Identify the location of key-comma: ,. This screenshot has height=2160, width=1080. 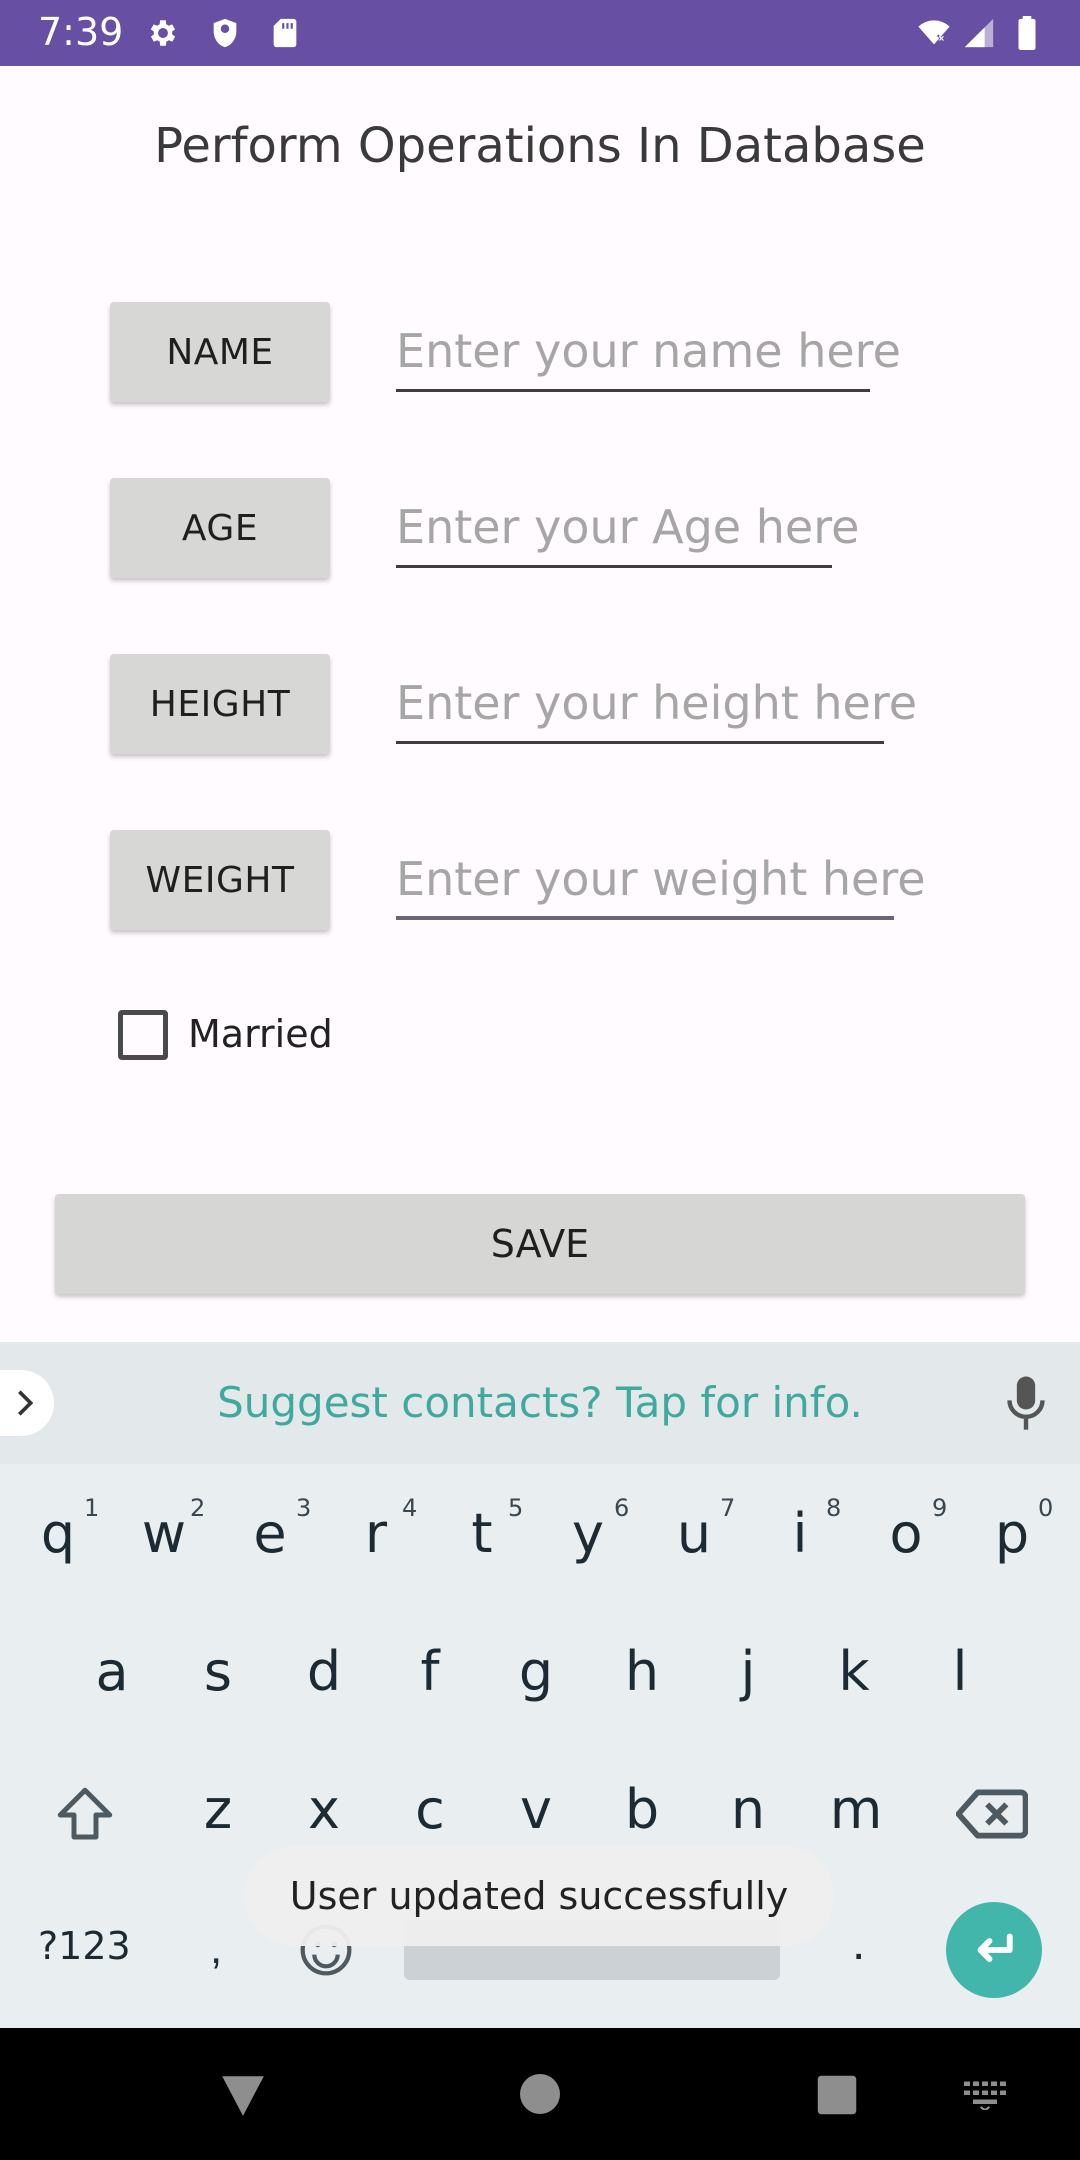
(216, 1949).